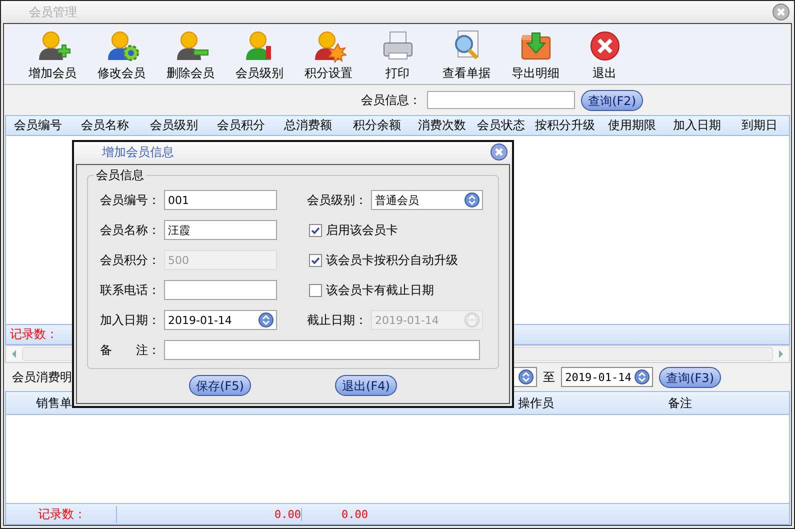 The width and height of the screenshot is (795, 529). I want to click on toolbar-button: 查看单据, so click(466, 55).